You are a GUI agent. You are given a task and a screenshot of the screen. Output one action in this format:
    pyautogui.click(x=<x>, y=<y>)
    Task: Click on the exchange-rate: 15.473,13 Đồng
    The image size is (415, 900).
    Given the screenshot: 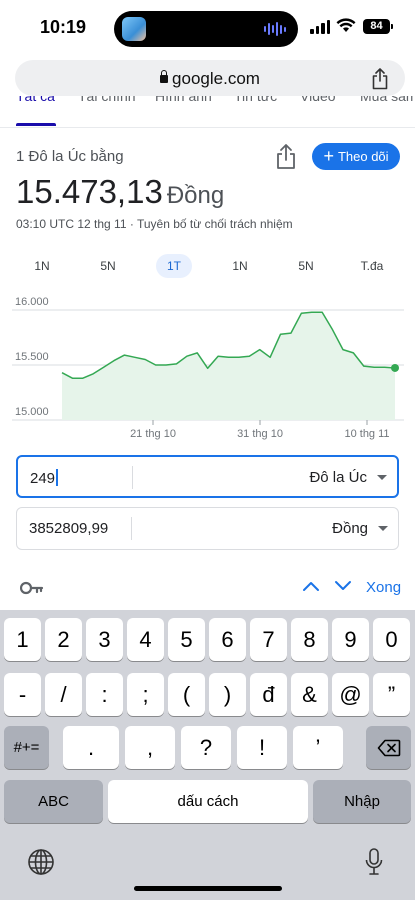 What is the action you would take?
    pyautogui.click(x=120, y=192)
    